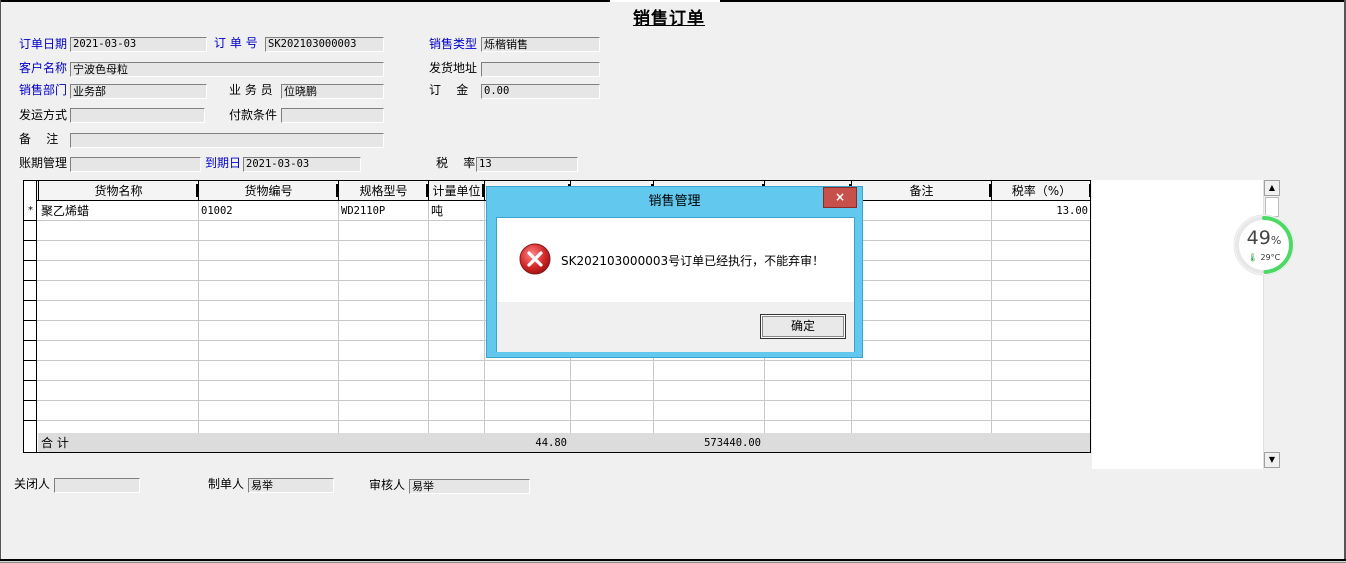  What do you see at coordinates (1270, 257) in the screenshot?
I see `gauge-temperature-value: 29°C` at bounding box center [1270, 257].